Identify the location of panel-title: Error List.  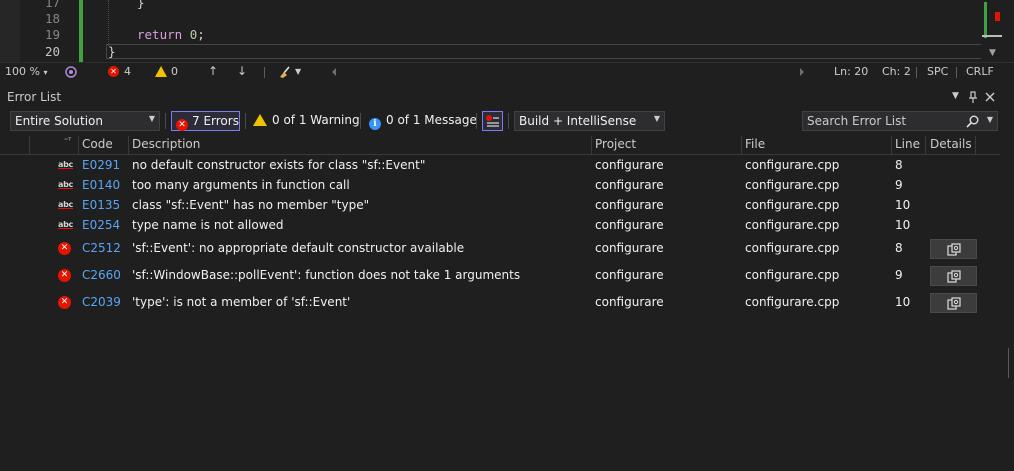
(34, 97).